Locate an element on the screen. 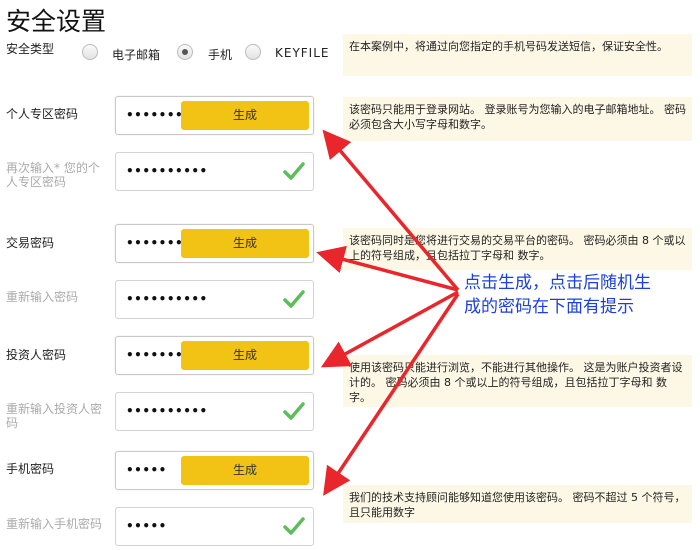  arrow-to-phone is located at coordinates (391, 394).